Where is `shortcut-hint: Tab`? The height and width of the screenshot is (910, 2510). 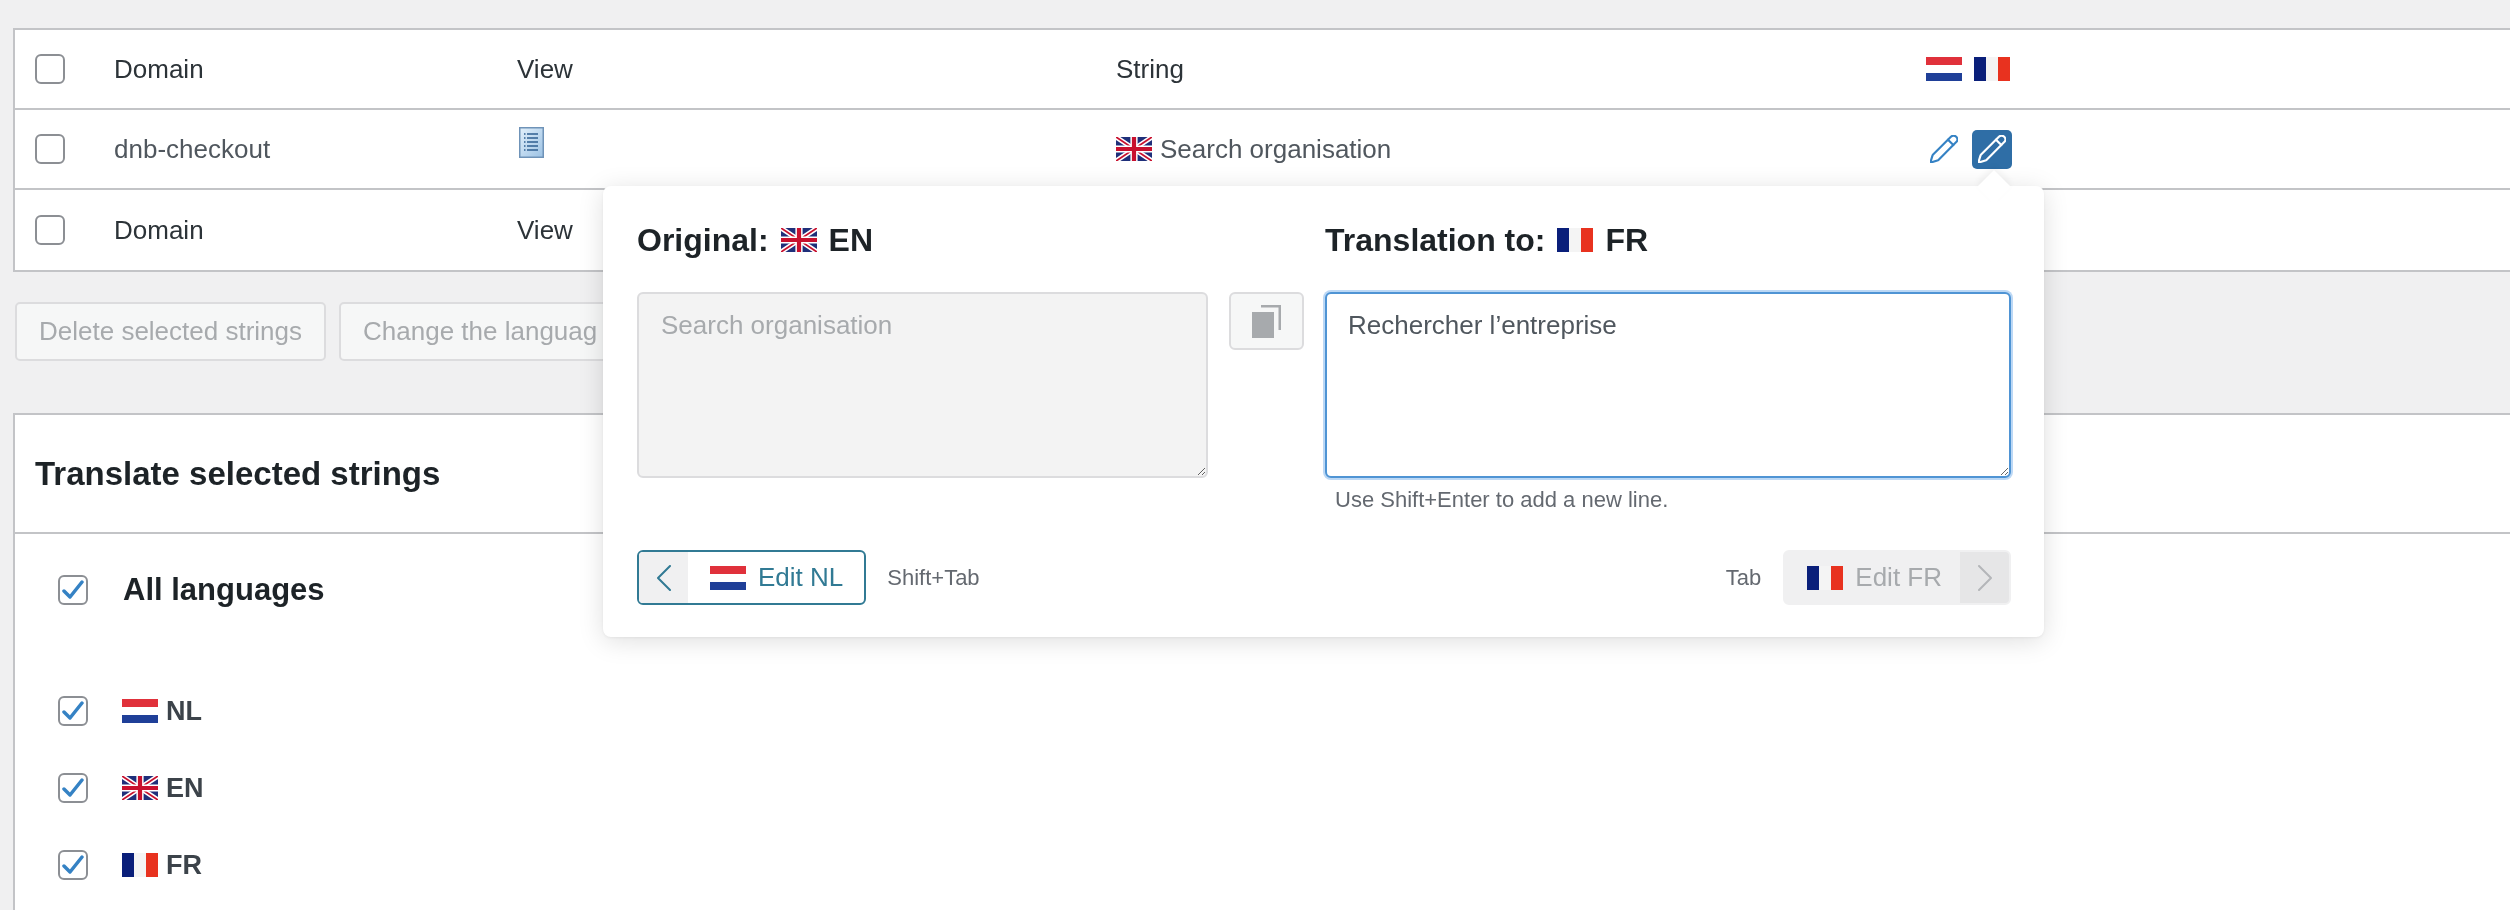 shortcut-hint: Tab is located at coordinates (1743, 577).